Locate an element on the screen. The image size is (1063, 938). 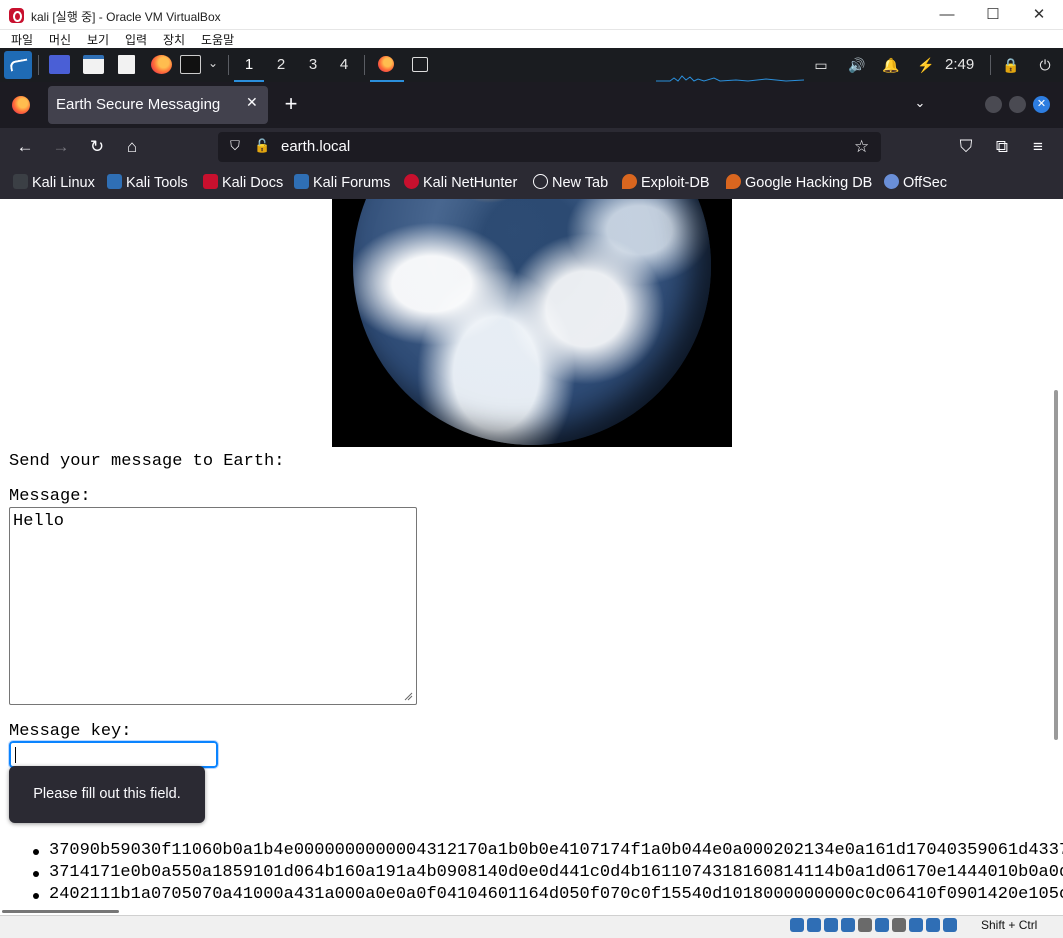
shared-folders-icon is located at coordinates (882, 925).